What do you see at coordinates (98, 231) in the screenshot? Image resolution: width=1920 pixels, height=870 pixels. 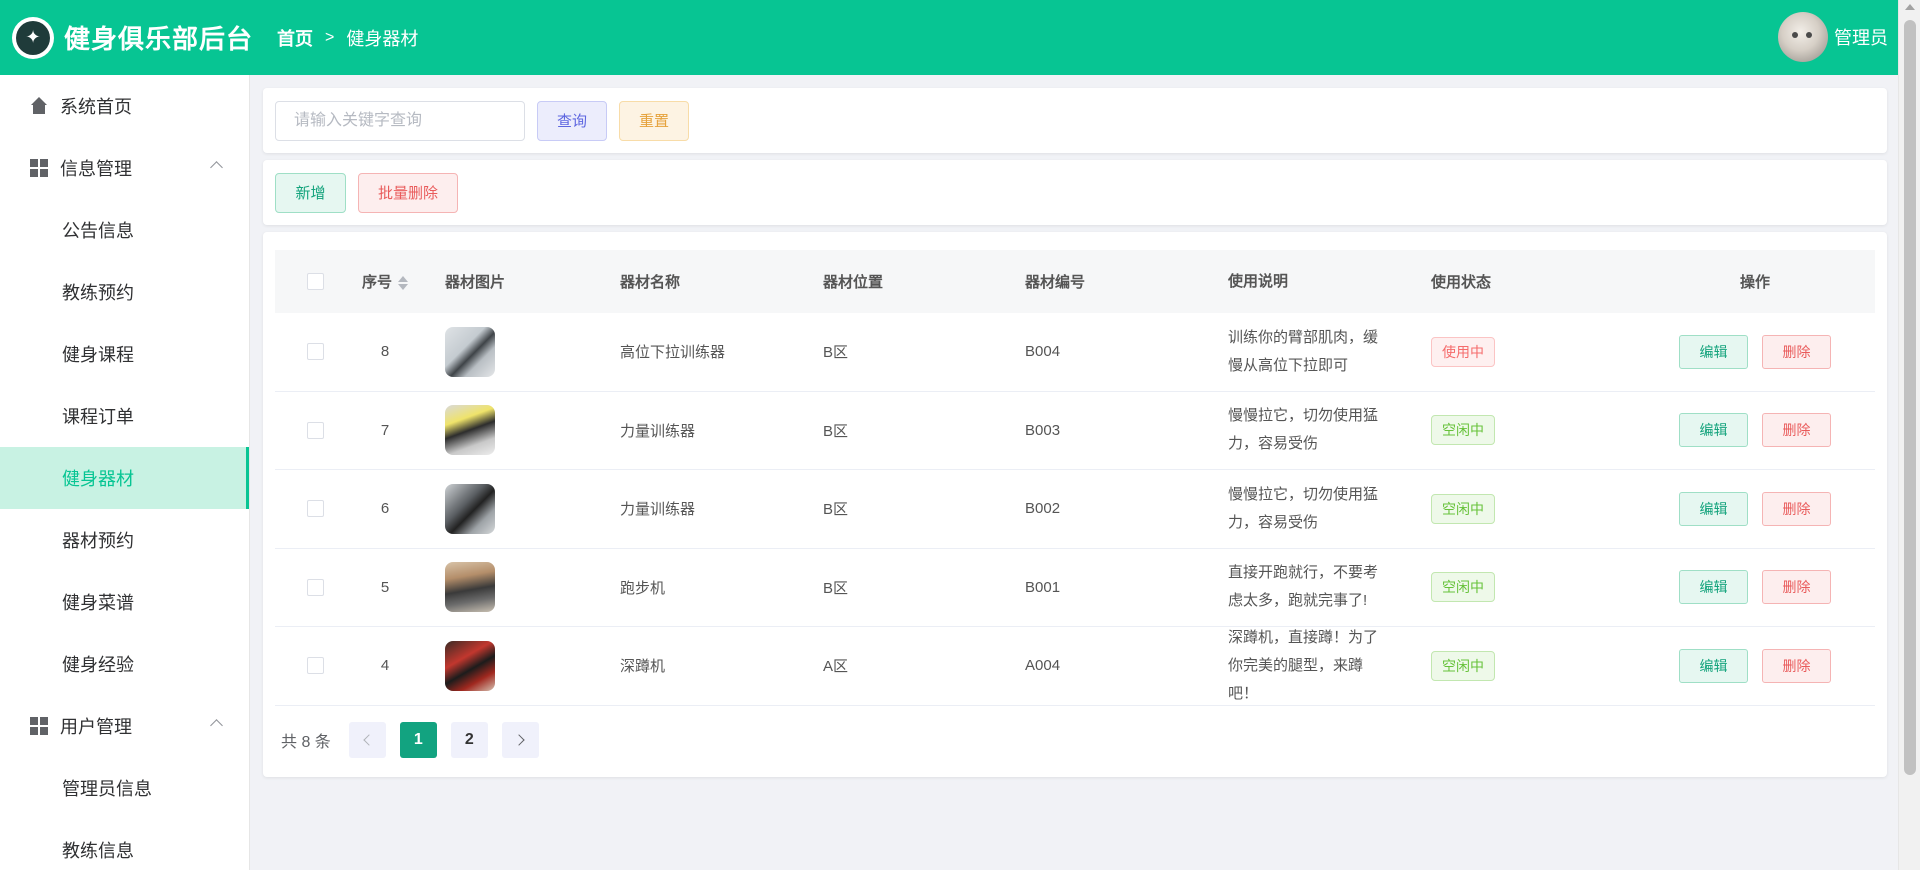 I see `sidebar-item-label: 公告信息` at bounding box center [98, 231].